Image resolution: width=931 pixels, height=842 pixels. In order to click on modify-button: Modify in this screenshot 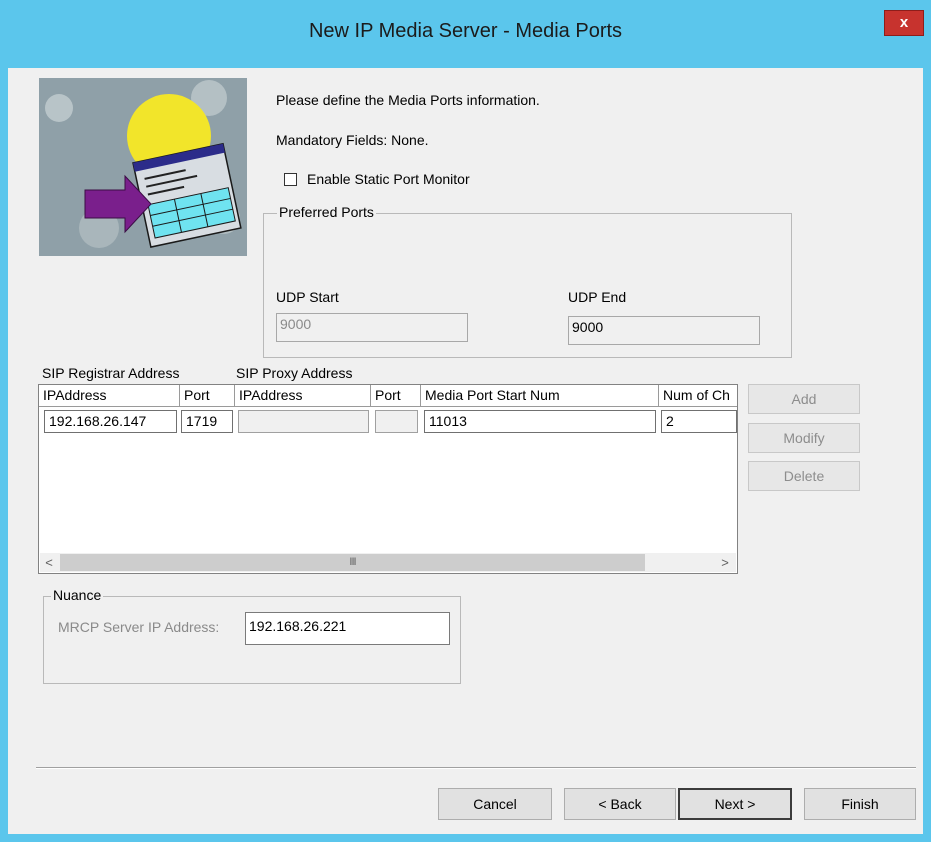, I will do `click(804, 438)`.